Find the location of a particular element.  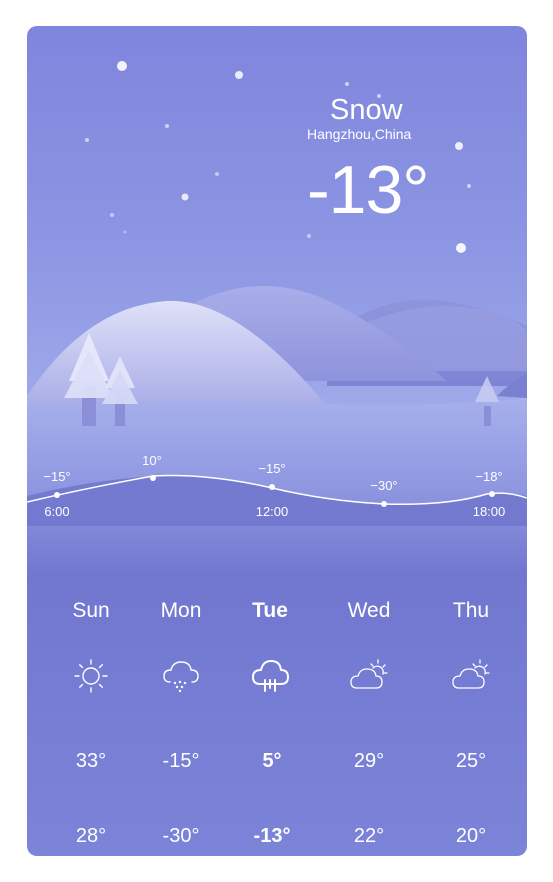

high-temp-sun: 33° is located at coordinates (91, 761).